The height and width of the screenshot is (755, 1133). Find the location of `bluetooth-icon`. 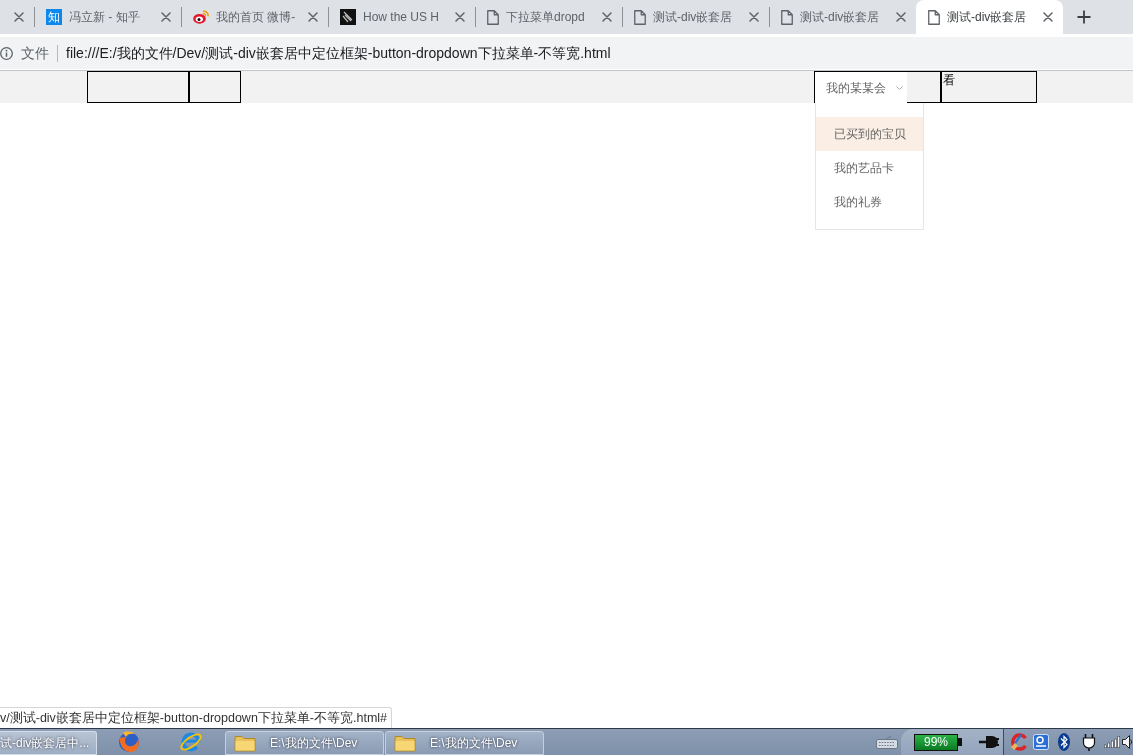

bluetooth-icon is located at coordinates (1064, 742).